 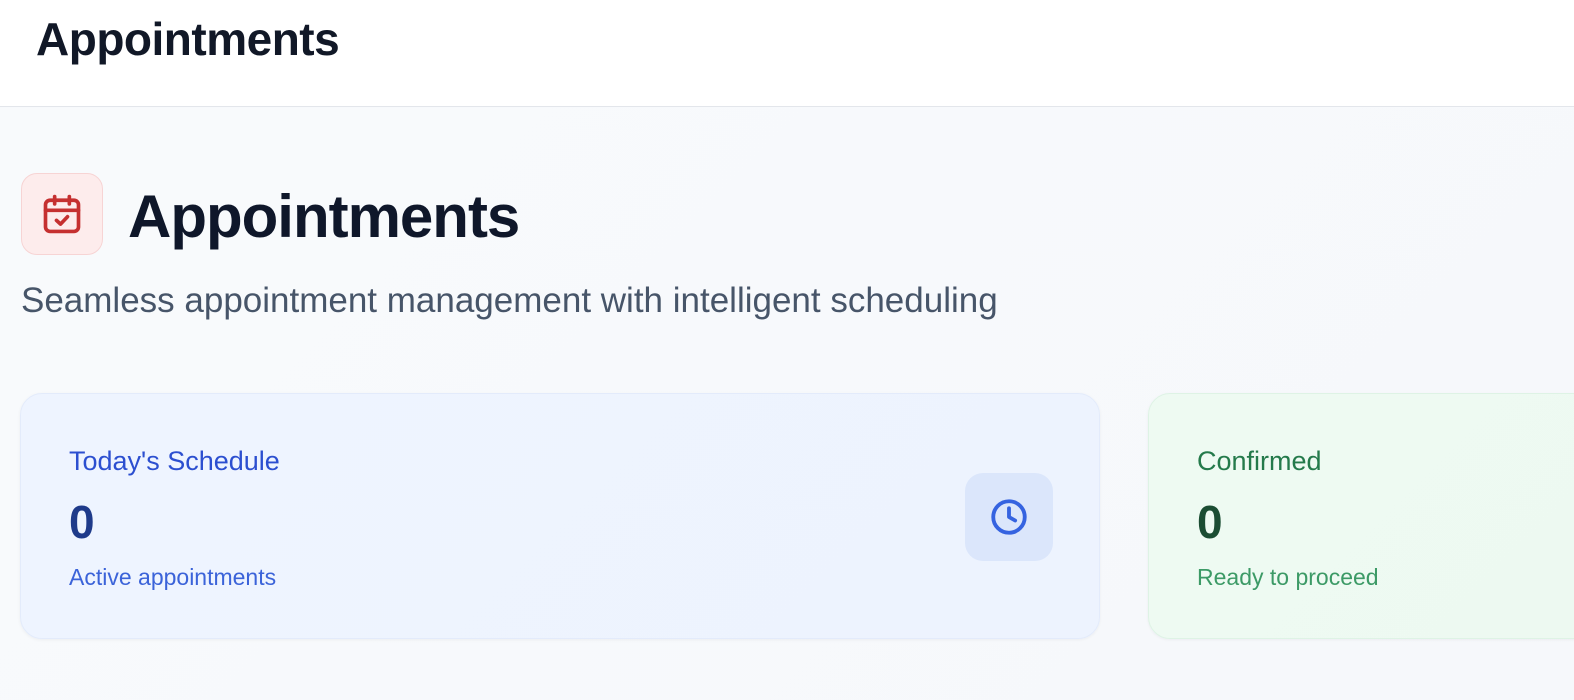 I want to click on confirmed-card: Confirmed 0 Ready to proceed, so click(x=1361, y=516).